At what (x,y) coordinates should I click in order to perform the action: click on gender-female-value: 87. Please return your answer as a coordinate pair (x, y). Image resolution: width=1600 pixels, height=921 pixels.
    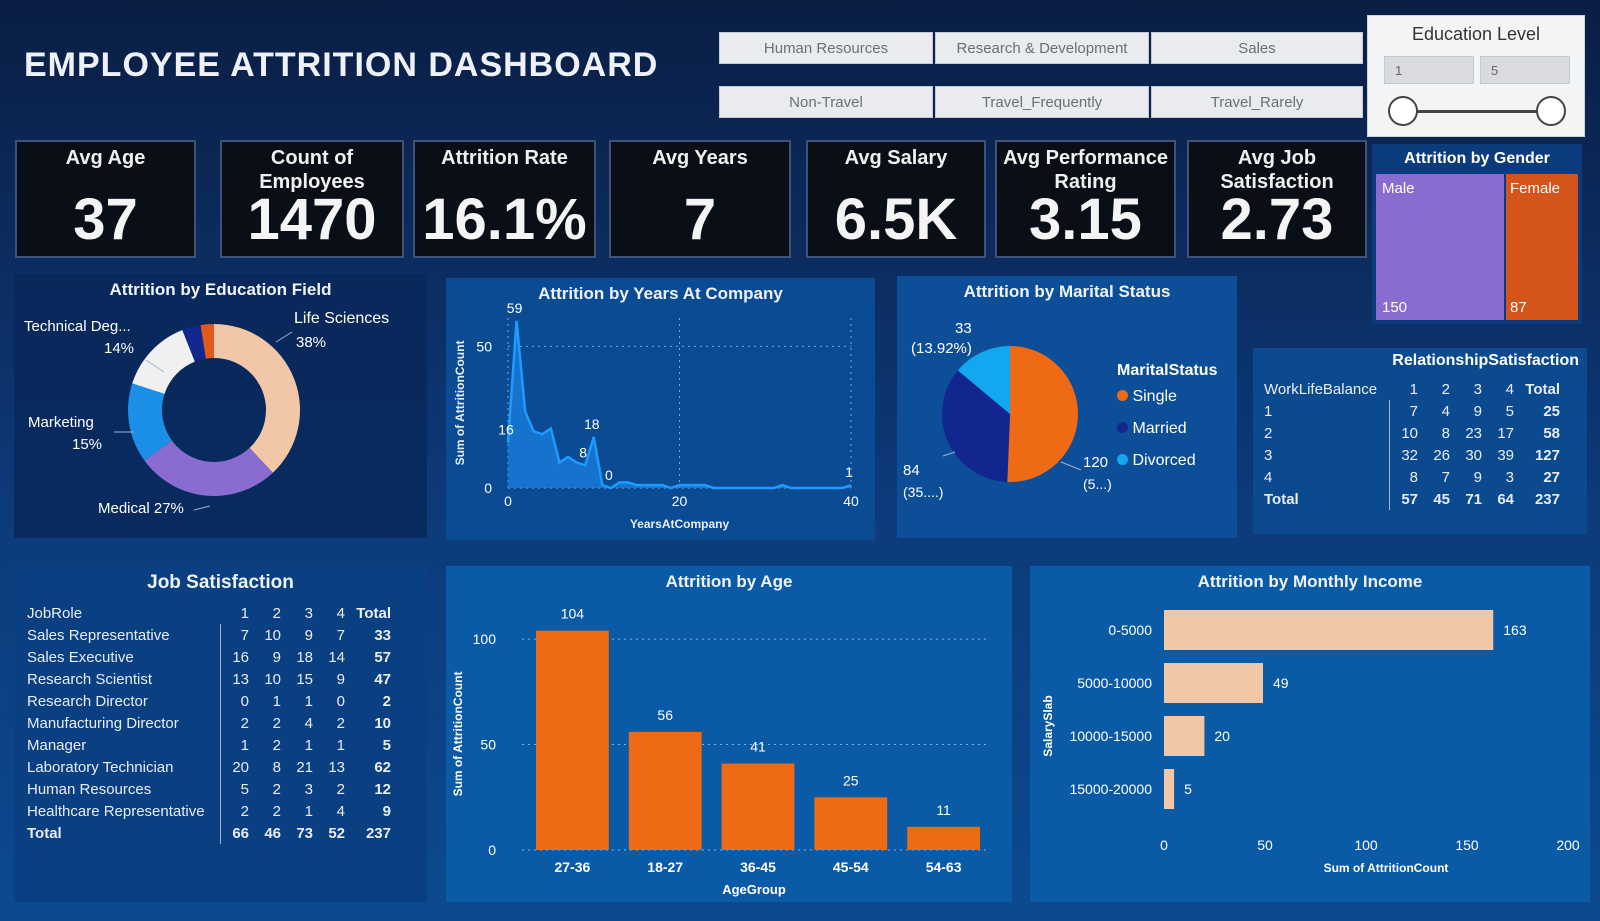
    Looking at the image, I should click on (1518, 307).